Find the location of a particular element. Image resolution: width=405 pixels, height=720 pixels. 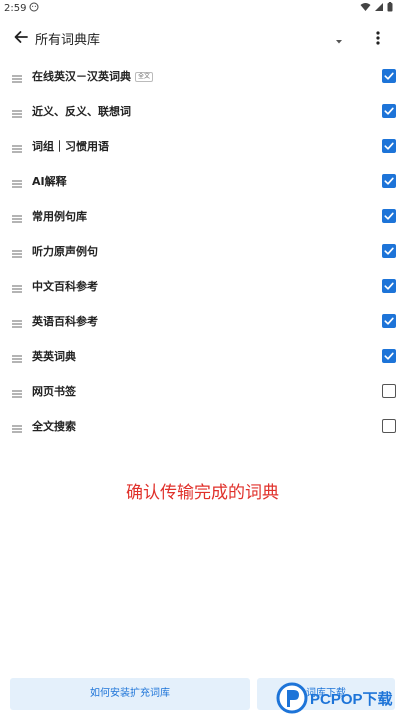

dictionary-label: 网页书签 is located at coordinates (54, 391).